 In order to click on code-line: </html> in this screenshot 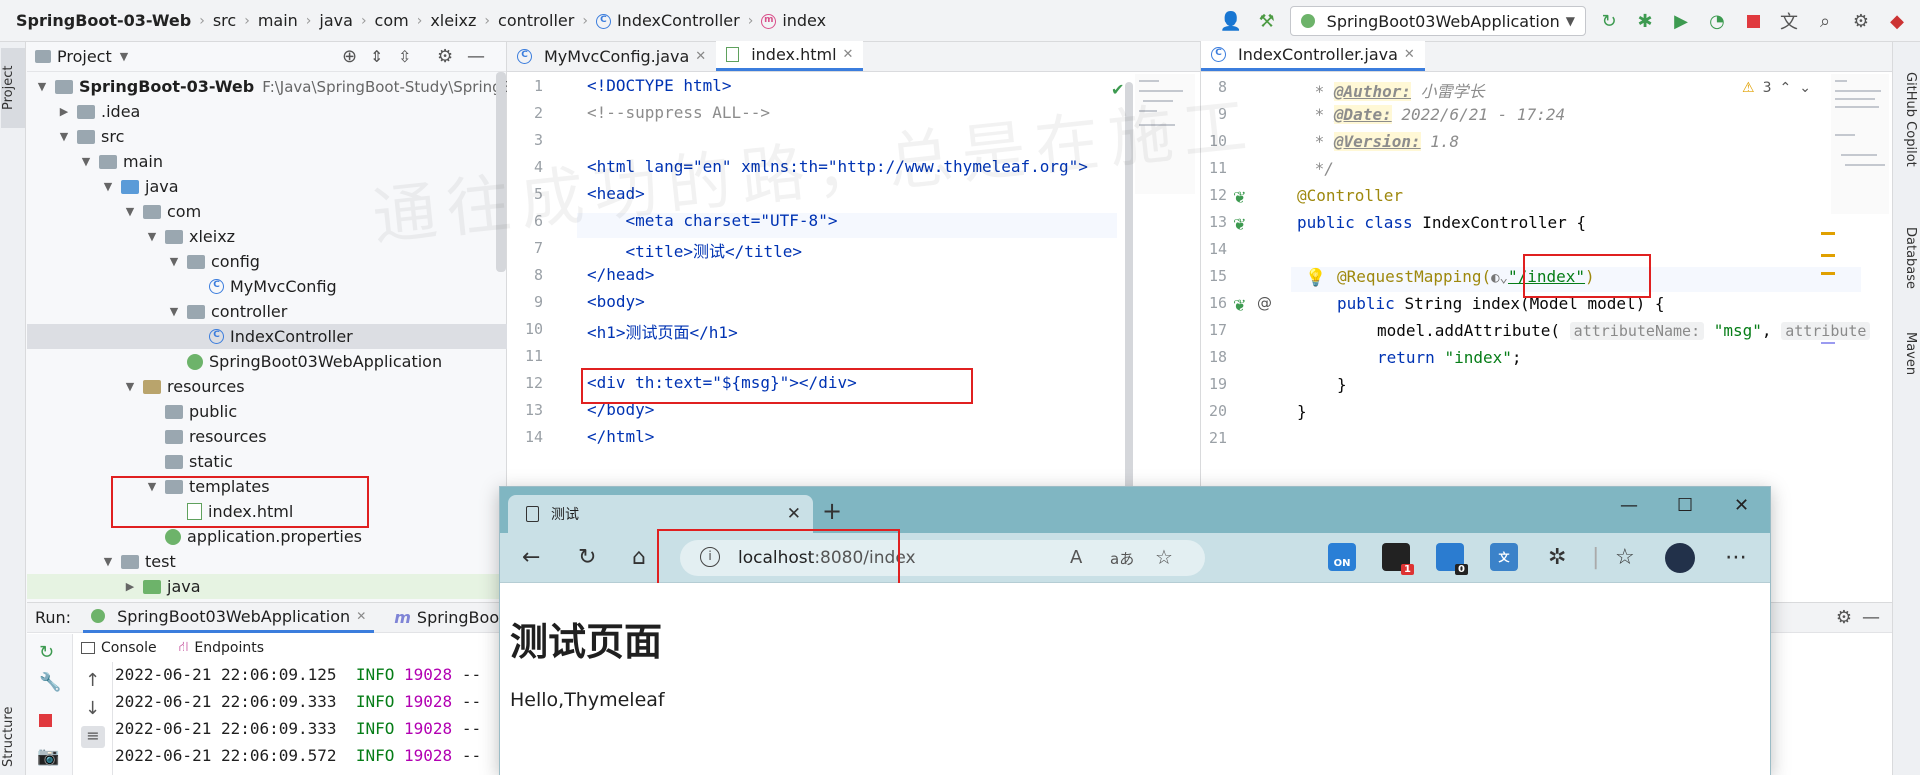, I will do `click(620, 436)`.